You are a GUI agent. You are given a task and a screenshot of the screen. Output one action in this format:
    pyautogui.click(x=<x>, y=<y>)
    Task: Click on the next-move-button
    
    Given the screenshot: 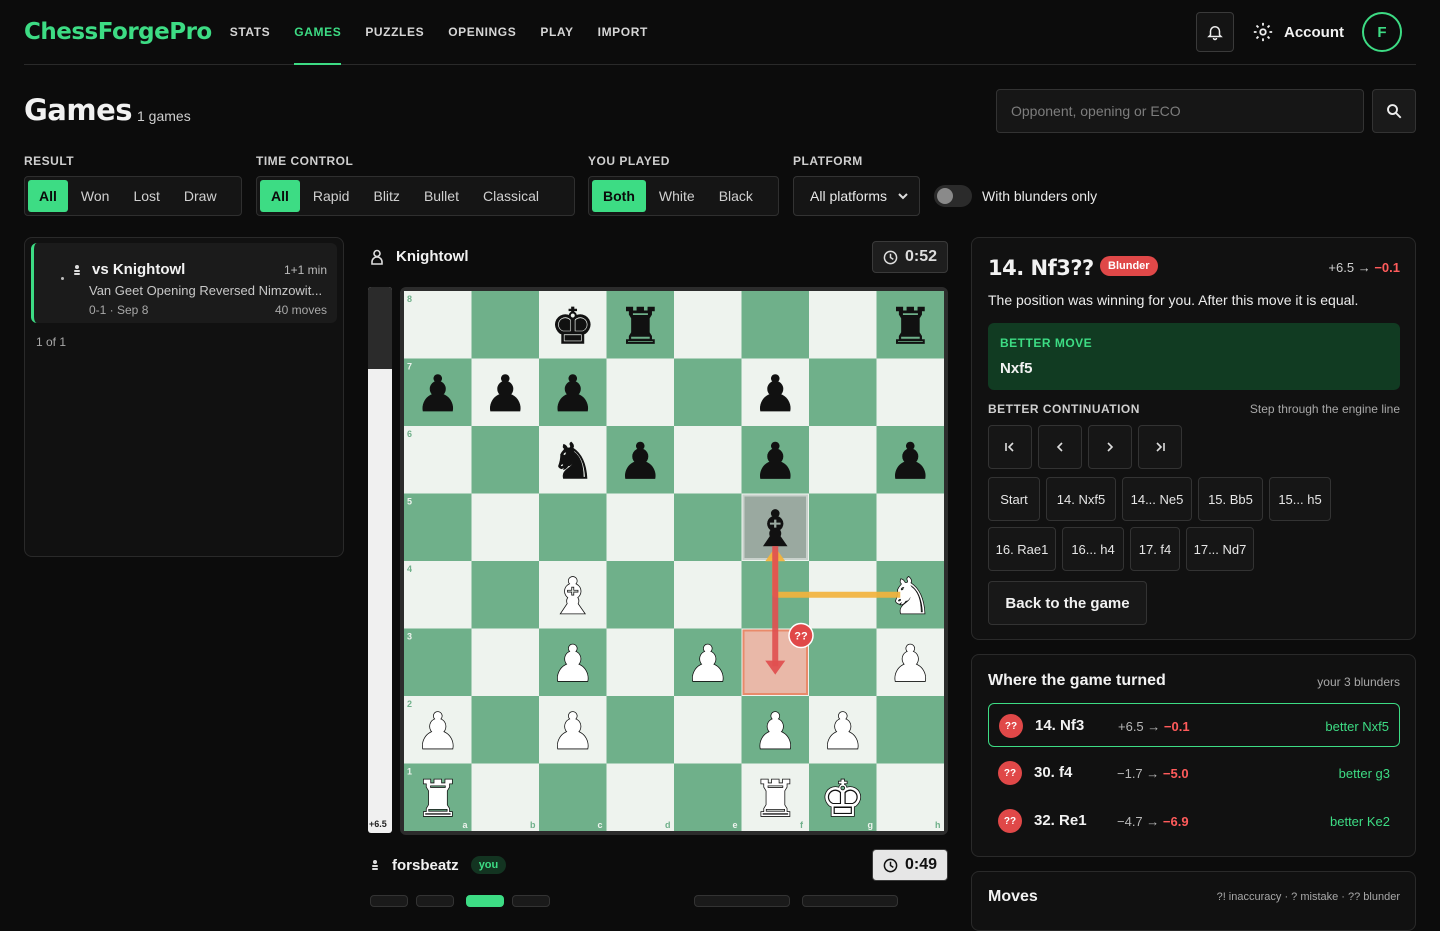 What is the action you would take?
    pyautogui.click(x=1110, y=447)
    